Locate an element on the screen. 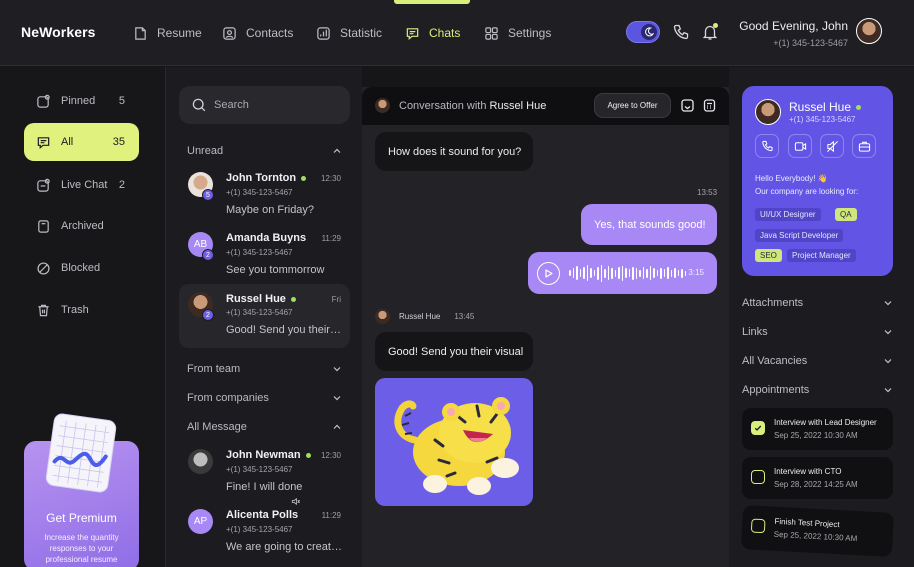  search-input is located at coordinates (279, 105).